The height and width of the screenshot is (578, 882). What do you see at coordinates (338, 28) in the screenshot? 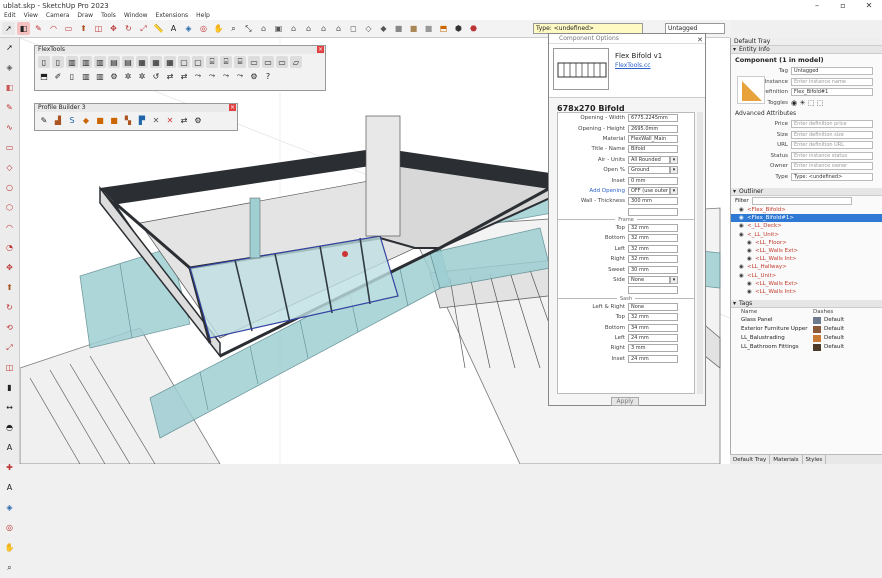
I see `left-view-icon: ⌂` at bounding box center [338, 28].